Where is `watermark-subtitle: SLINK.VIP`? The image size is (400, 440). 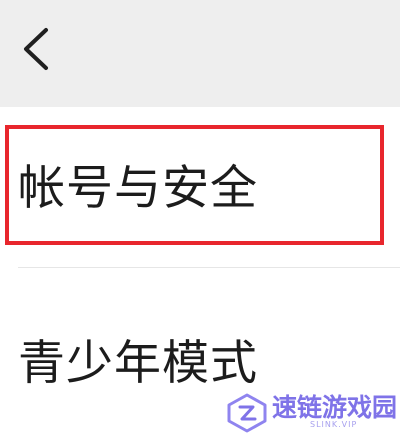
watermark-subtitle: SLINK.VIP is located at coordinates (334, 424).